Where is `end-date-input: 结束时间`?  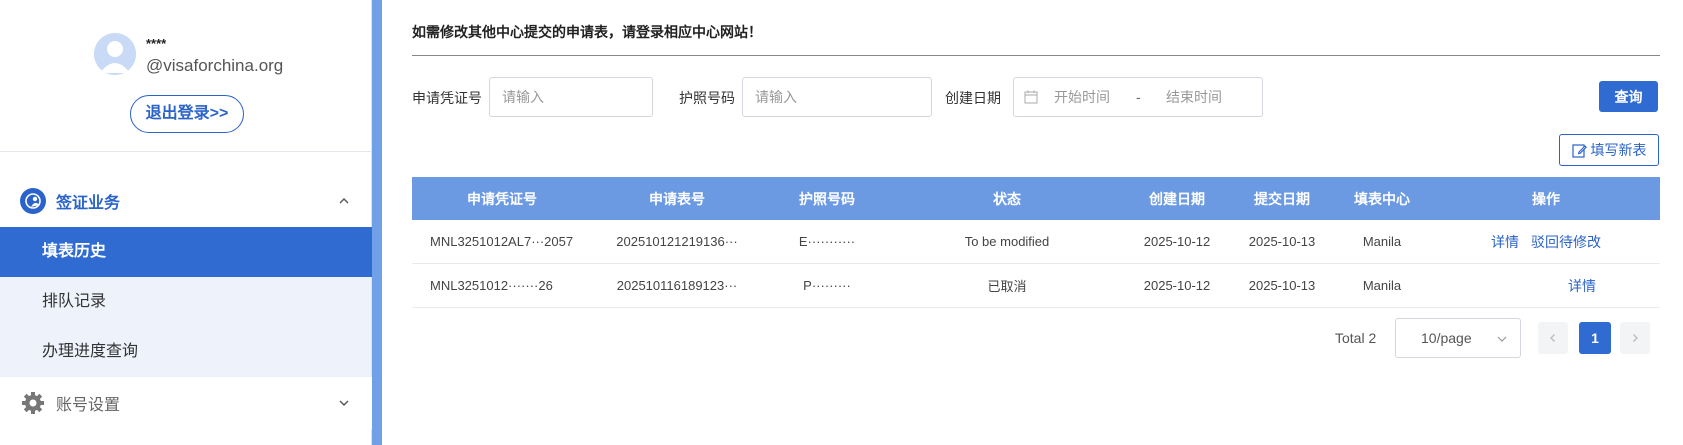
end-date-input: 结束时间 is located at coordinates (1194, 97).